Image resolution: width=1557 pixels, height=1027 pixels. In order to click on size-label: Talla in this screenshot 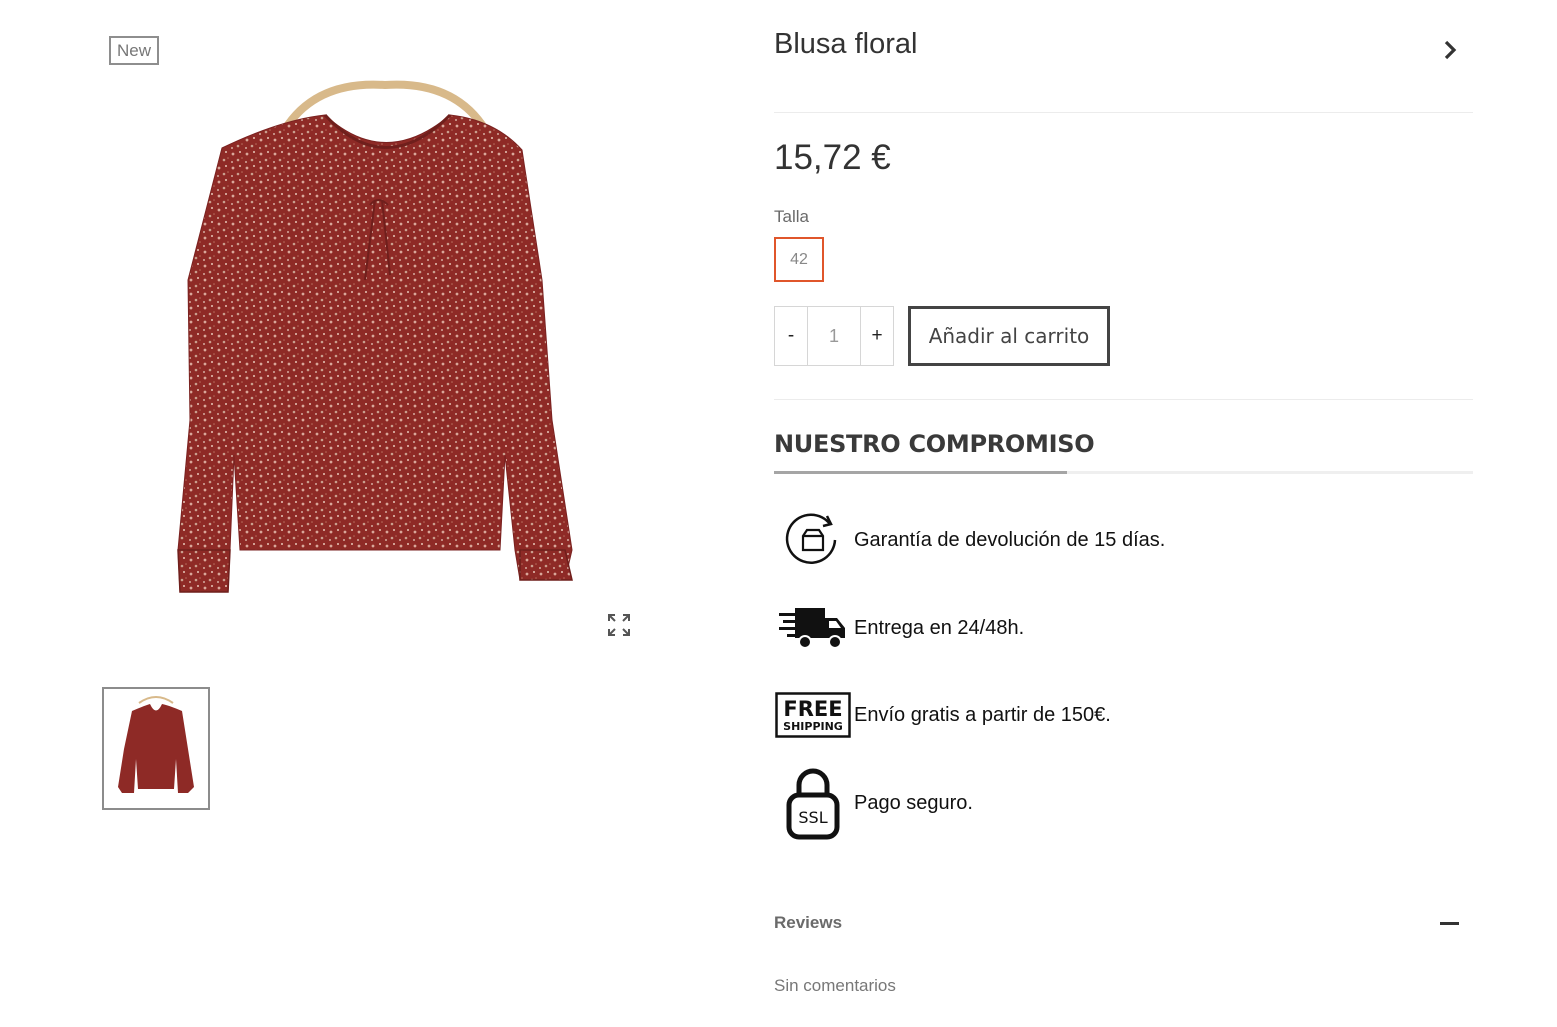, I will do `click(791, 216)`.